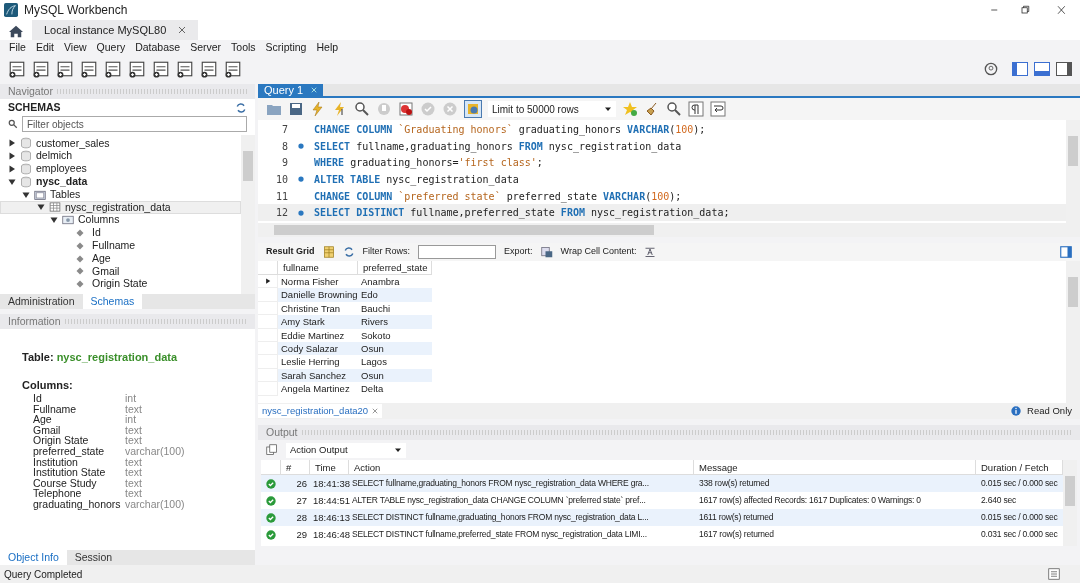 The image size is (1080, 583). Describe the element at coordinates (301, 535) in the screenshot. I see `table-cell-text: 29` at that location.